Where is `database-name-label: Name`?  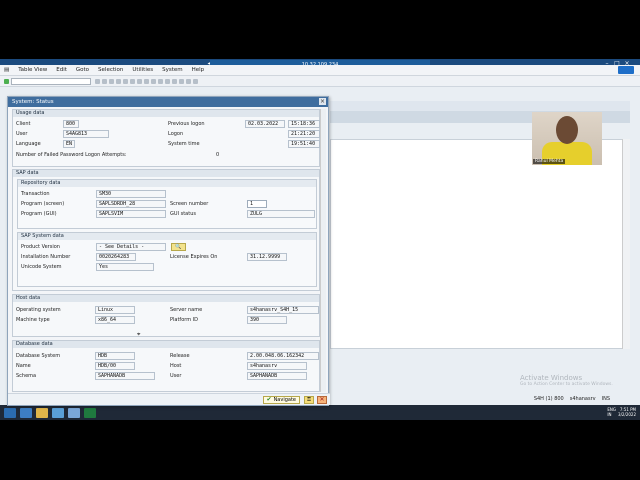
database-name-label: Name is located at coordinates (23, 366).